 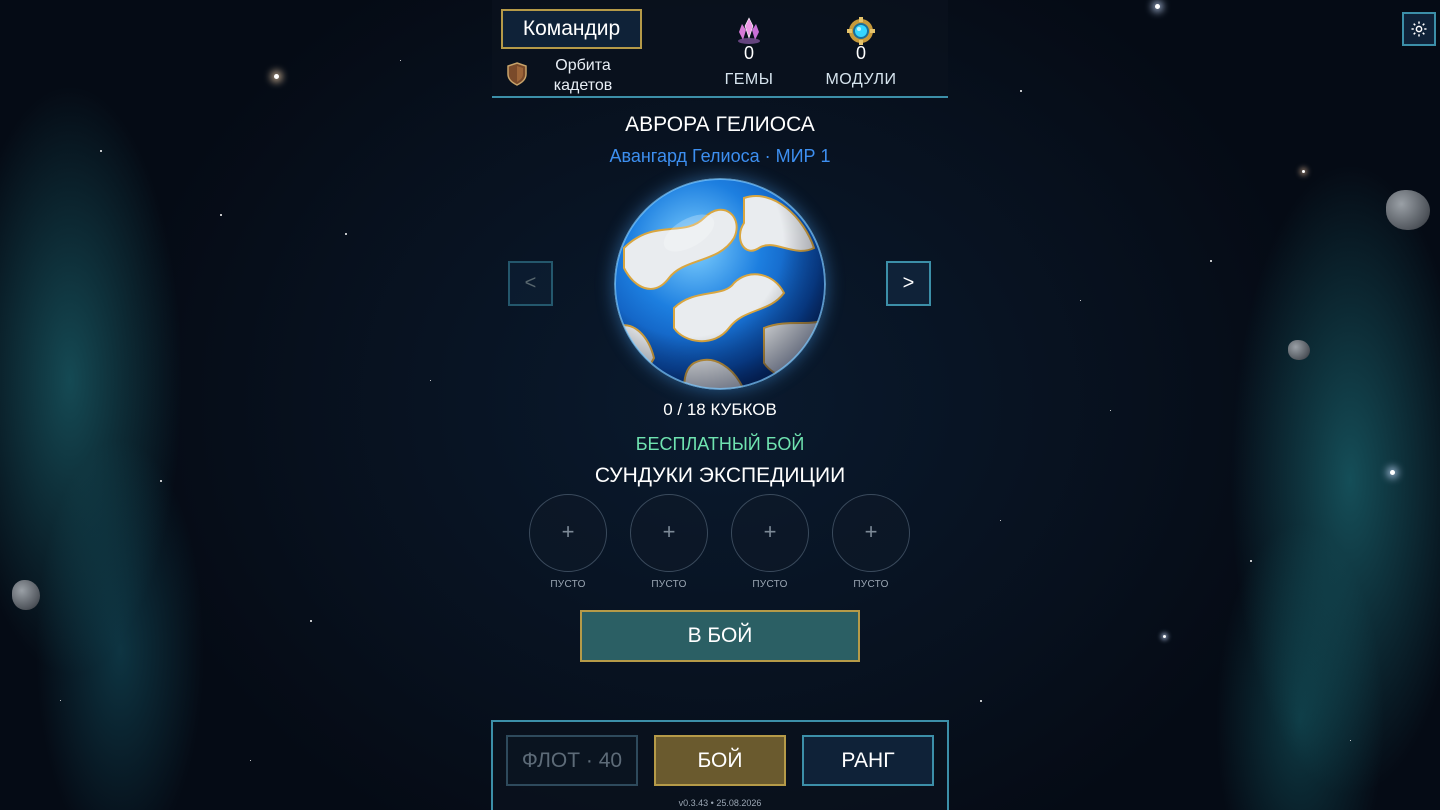 I want to click on gems-value: 0, so click(x=748, y=53).